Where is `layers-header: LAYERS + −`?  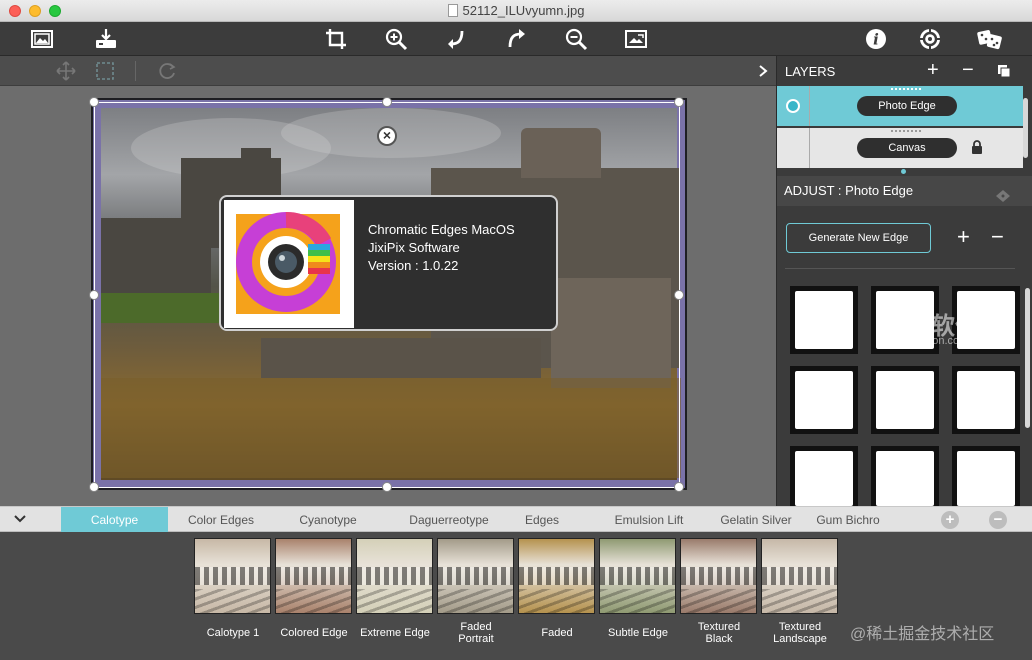
layers-header: LAYERS + − is located at coordinates (904, 71).